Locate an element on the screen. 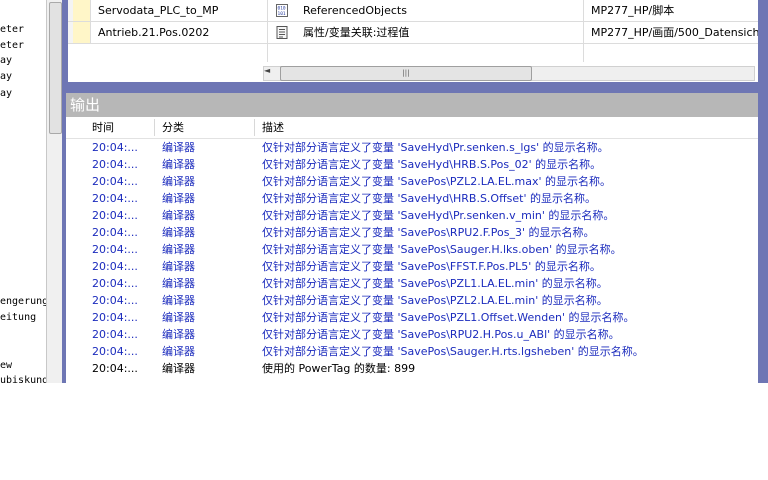 Image resolution: width=768 pixels, height=480 pixels. grid-cell-type: ReferencedObjects is located at coordinates (355, 10).